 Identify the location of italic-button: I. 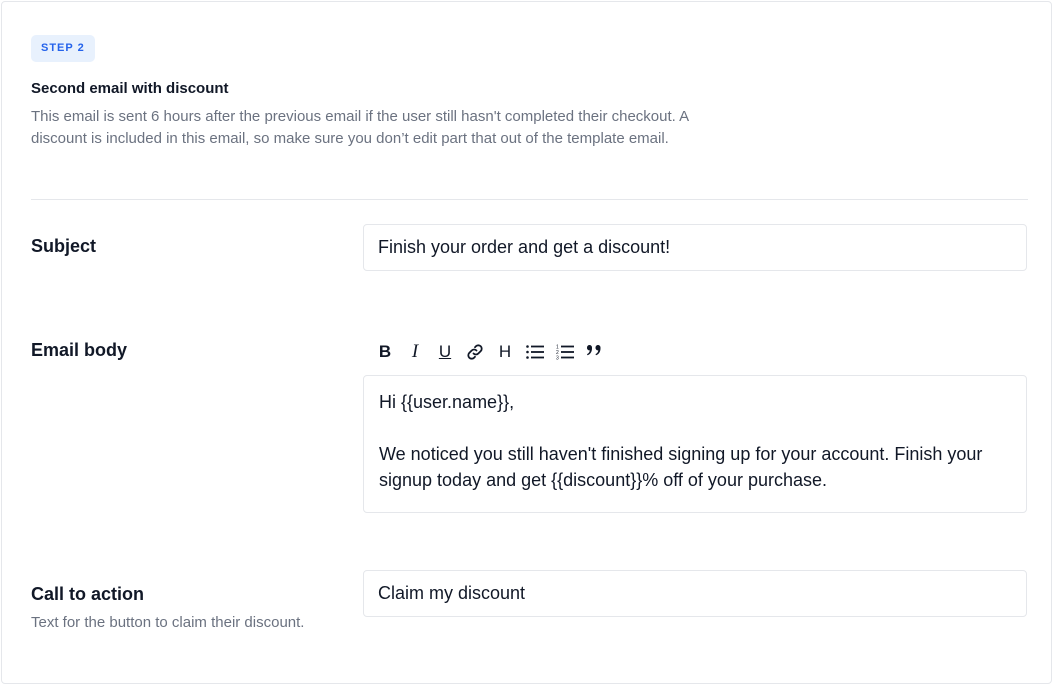
(415, 352).